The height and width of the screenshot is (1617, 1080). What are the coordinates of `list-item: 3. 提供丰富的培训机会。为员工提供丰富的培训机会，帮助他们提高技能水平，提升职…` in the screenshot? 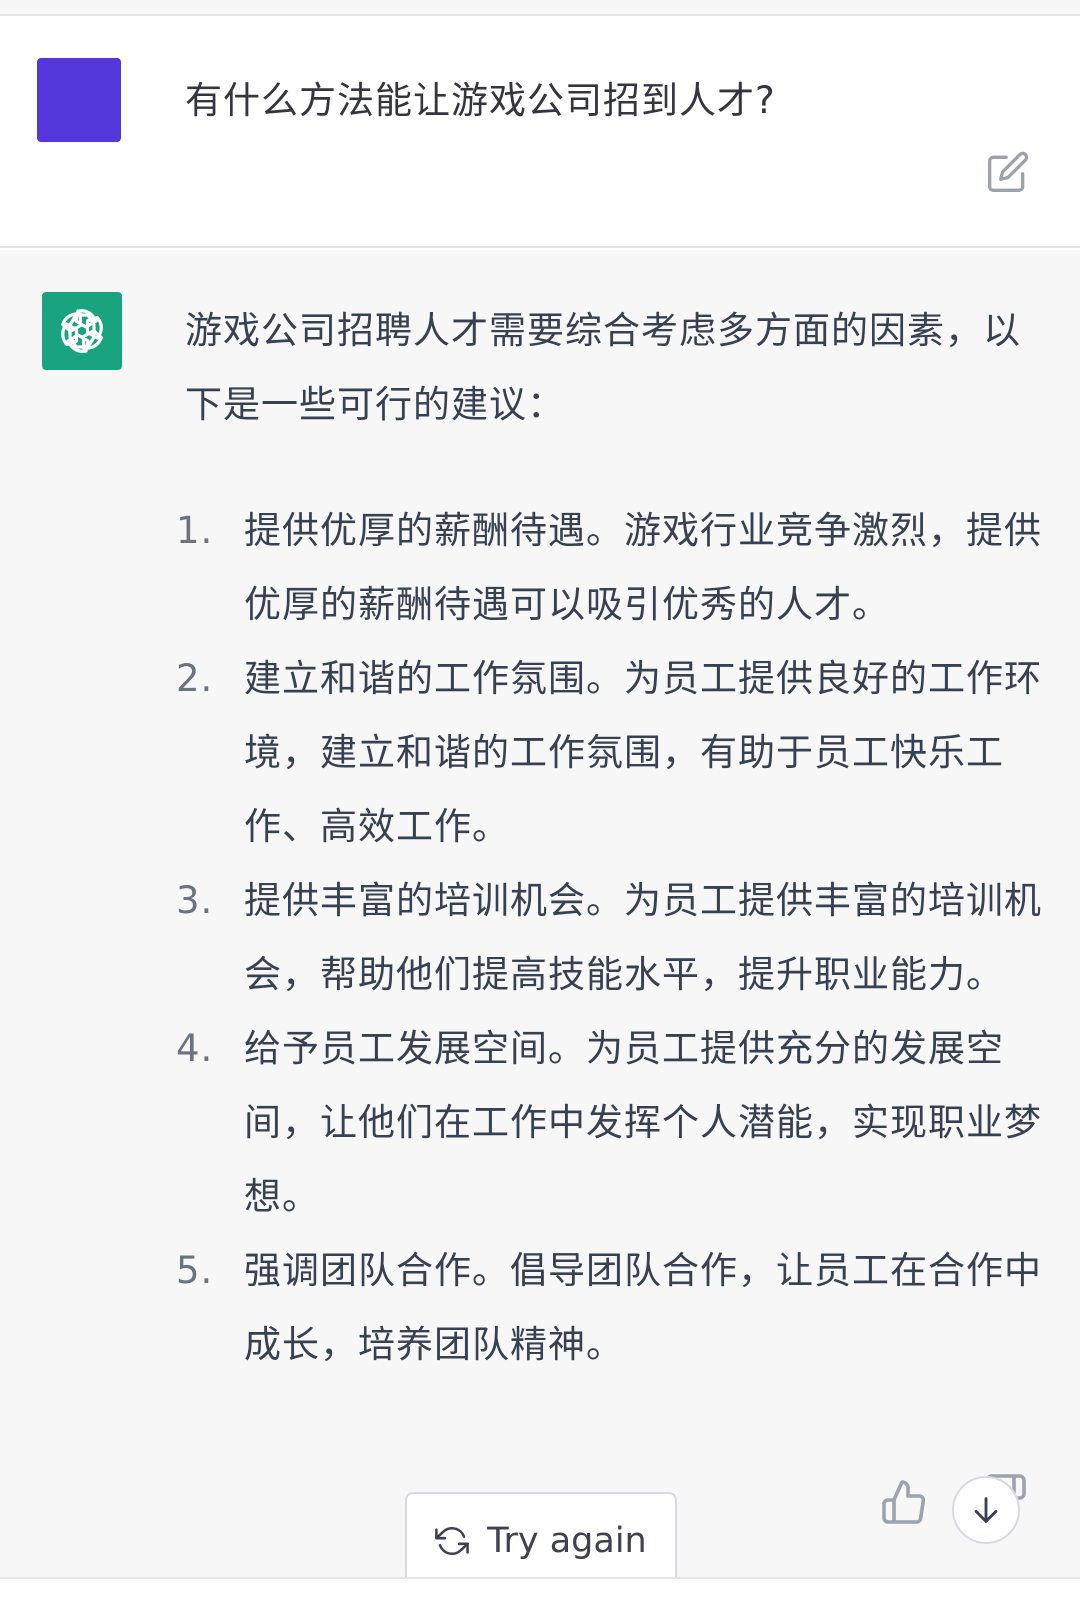 It's located at (611, 938).